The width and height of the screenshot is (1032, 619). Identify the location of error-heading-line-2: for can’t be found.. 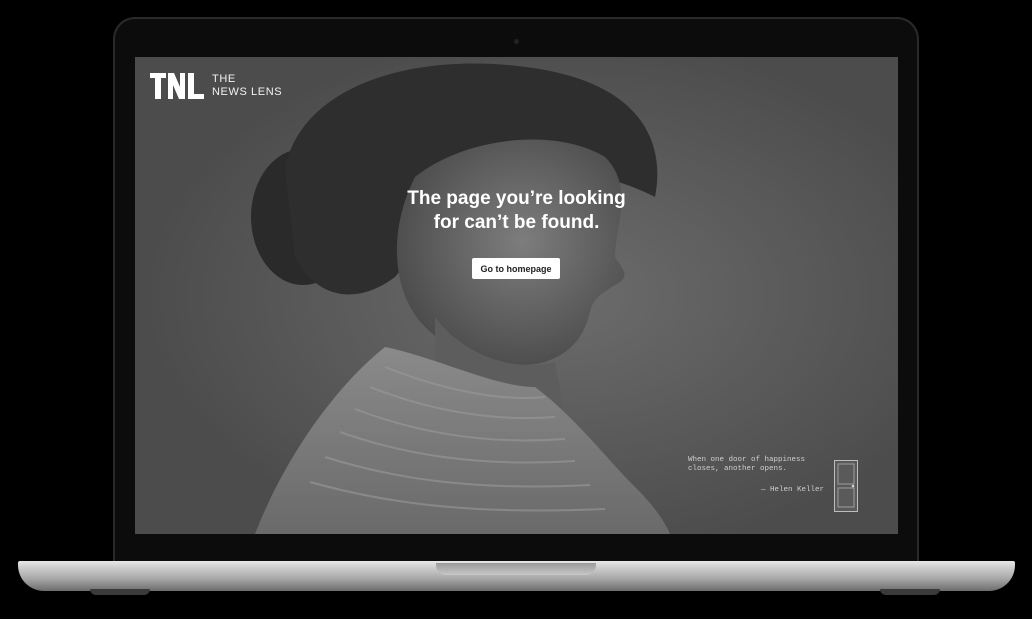
(516, 222).